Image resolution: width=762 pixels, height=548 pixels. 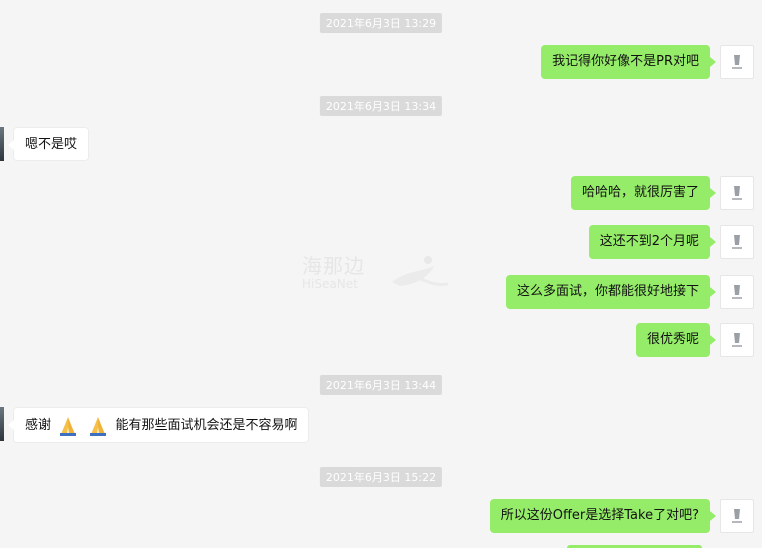 I want to click on outgoing-message: 哈哈哈，就很厉害了, so click(x=643, y=193).